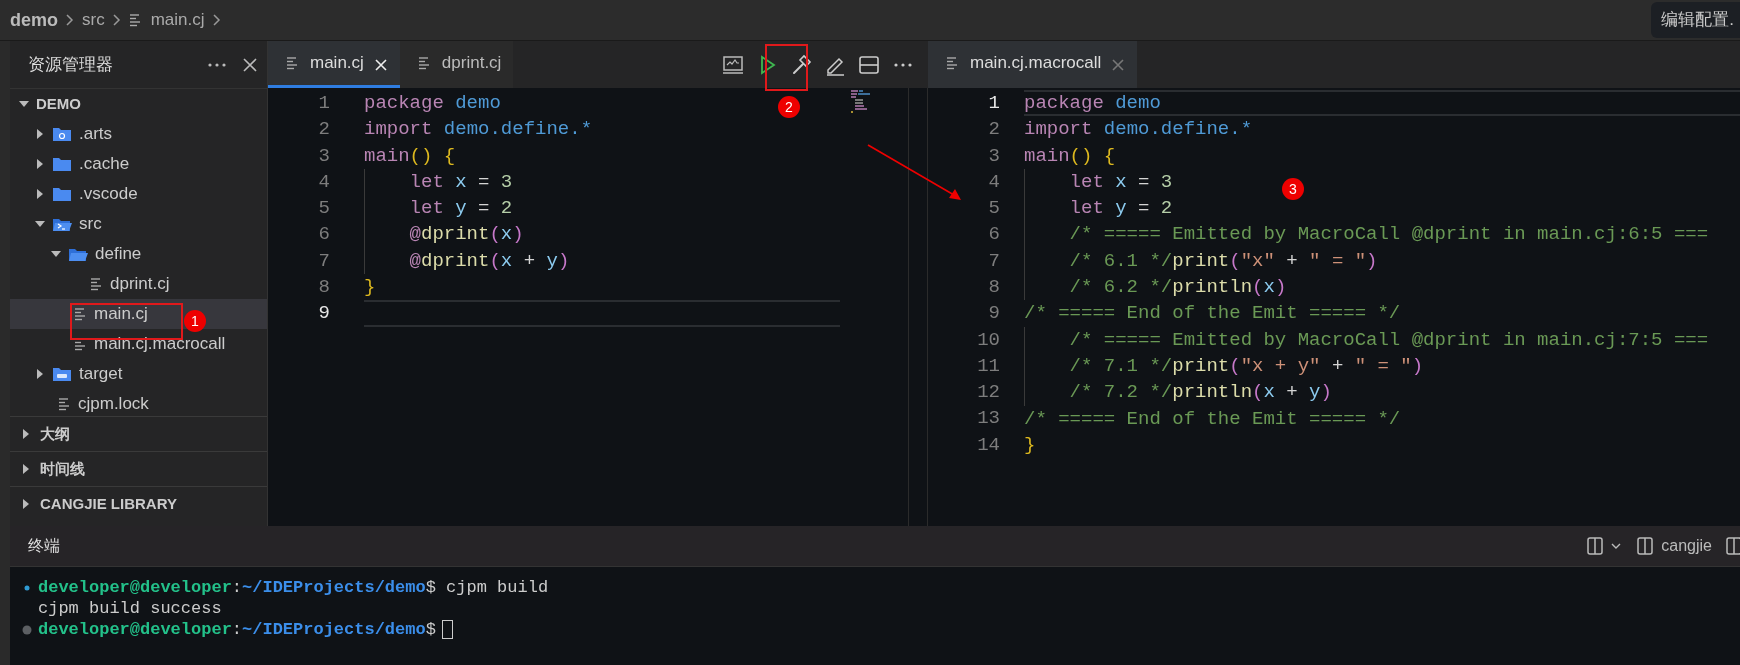 This screenshot has width=1740, height=665. What do you see at coordinates (138, 433) in the screenshot?
I see `section-header: 大纲` at bounding box center [138, 433].